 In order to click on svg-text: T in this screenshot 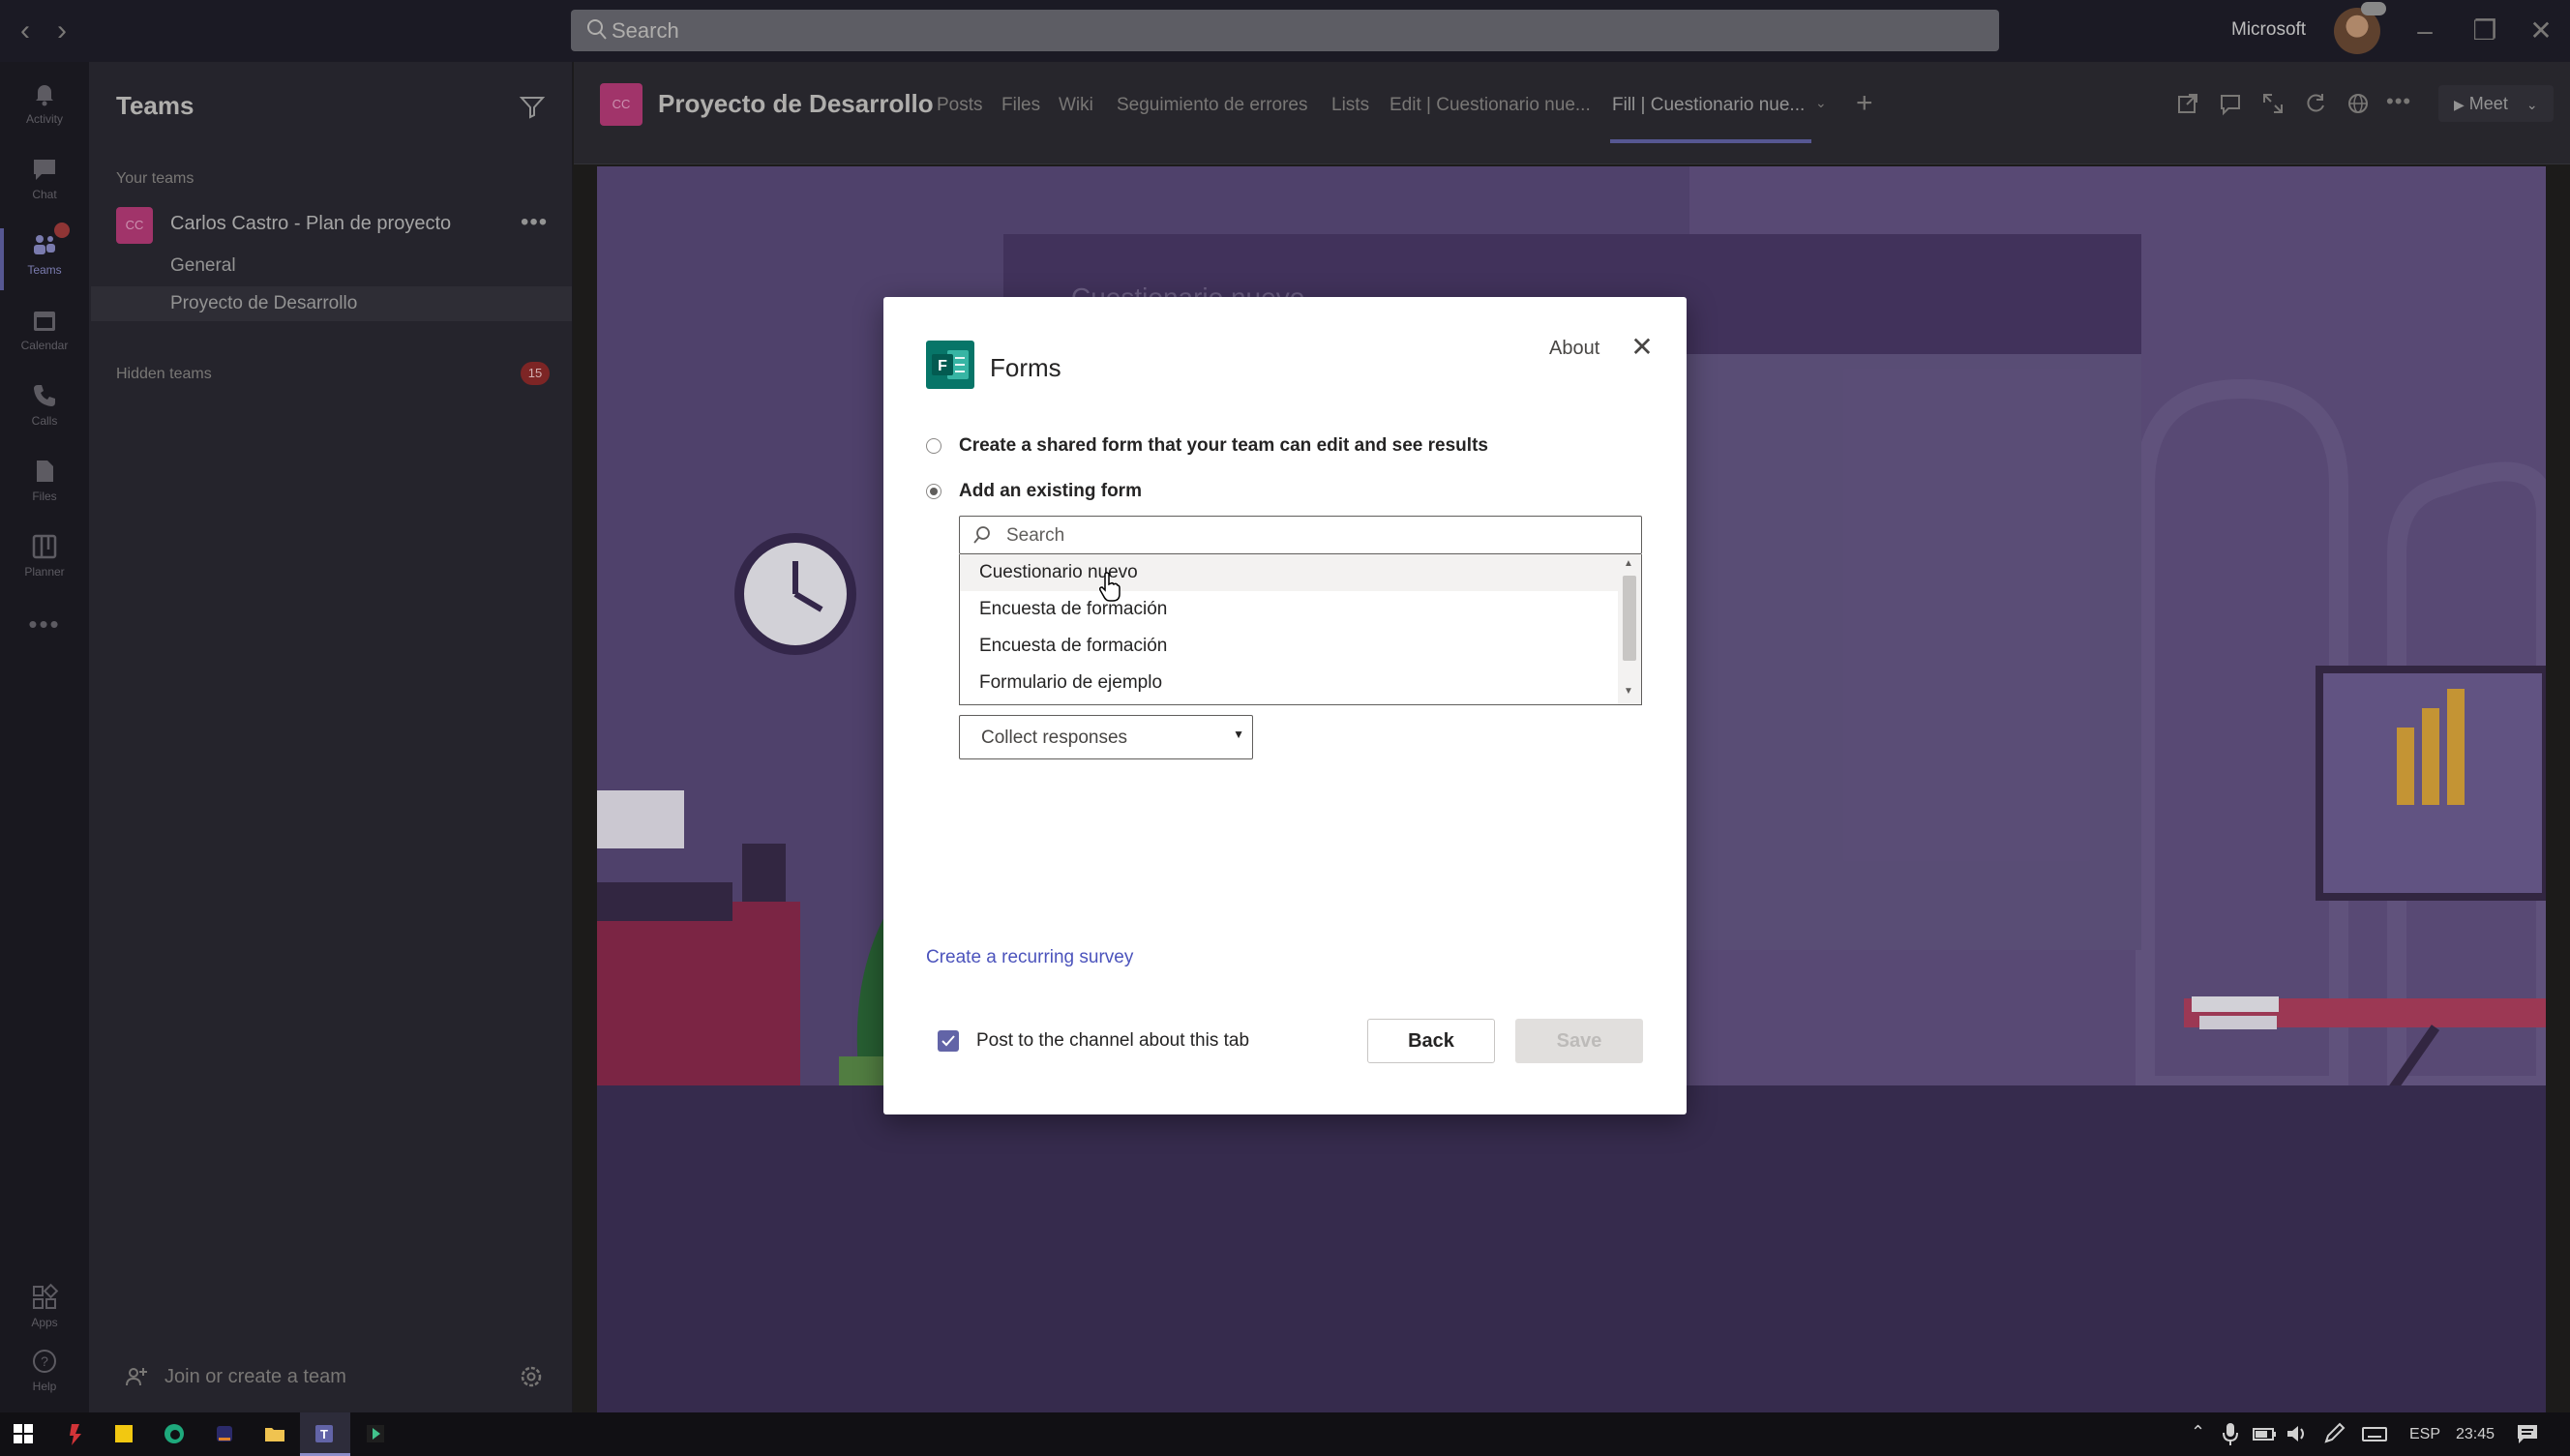, I will do `click(324, 1434)`.